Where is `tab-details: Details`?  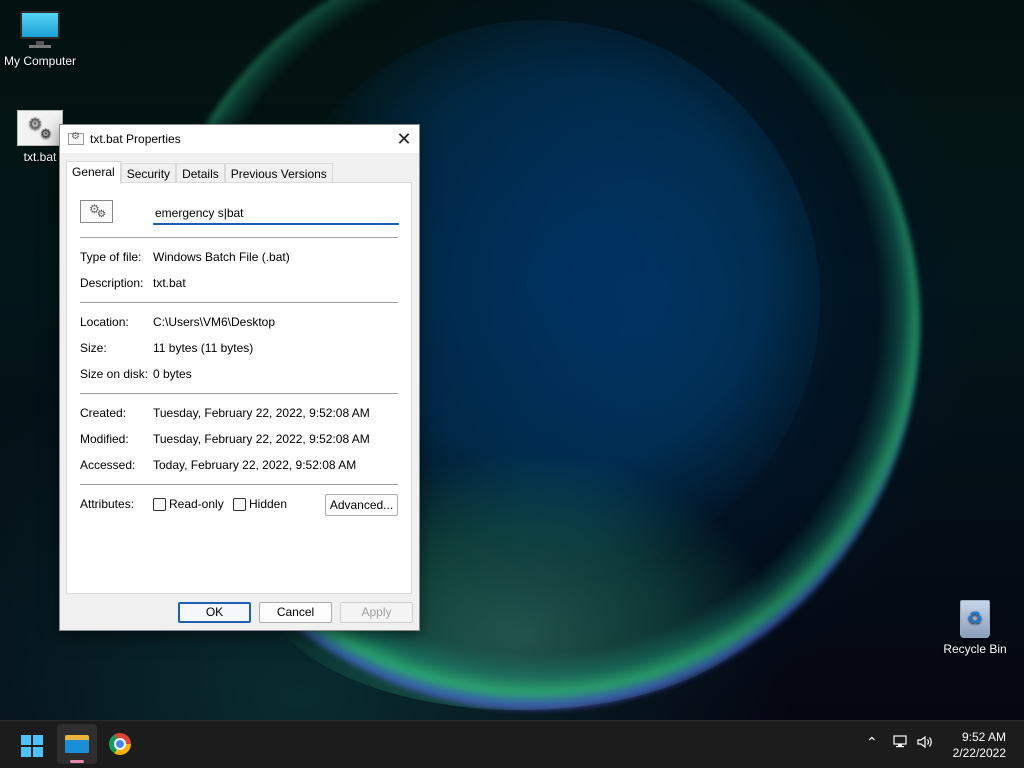
tab-details: Details is located at coordinates (200, 173).